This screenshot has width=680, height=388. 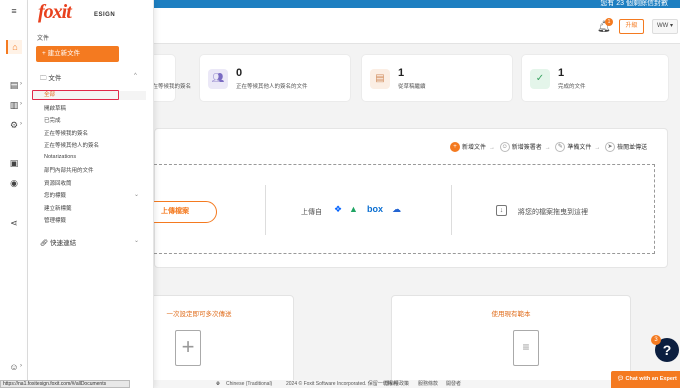 What do you see at coordinates (572, 87) in the screenshot?
I see `stat-label: 完成的文件` at bounding box center [572, 87].